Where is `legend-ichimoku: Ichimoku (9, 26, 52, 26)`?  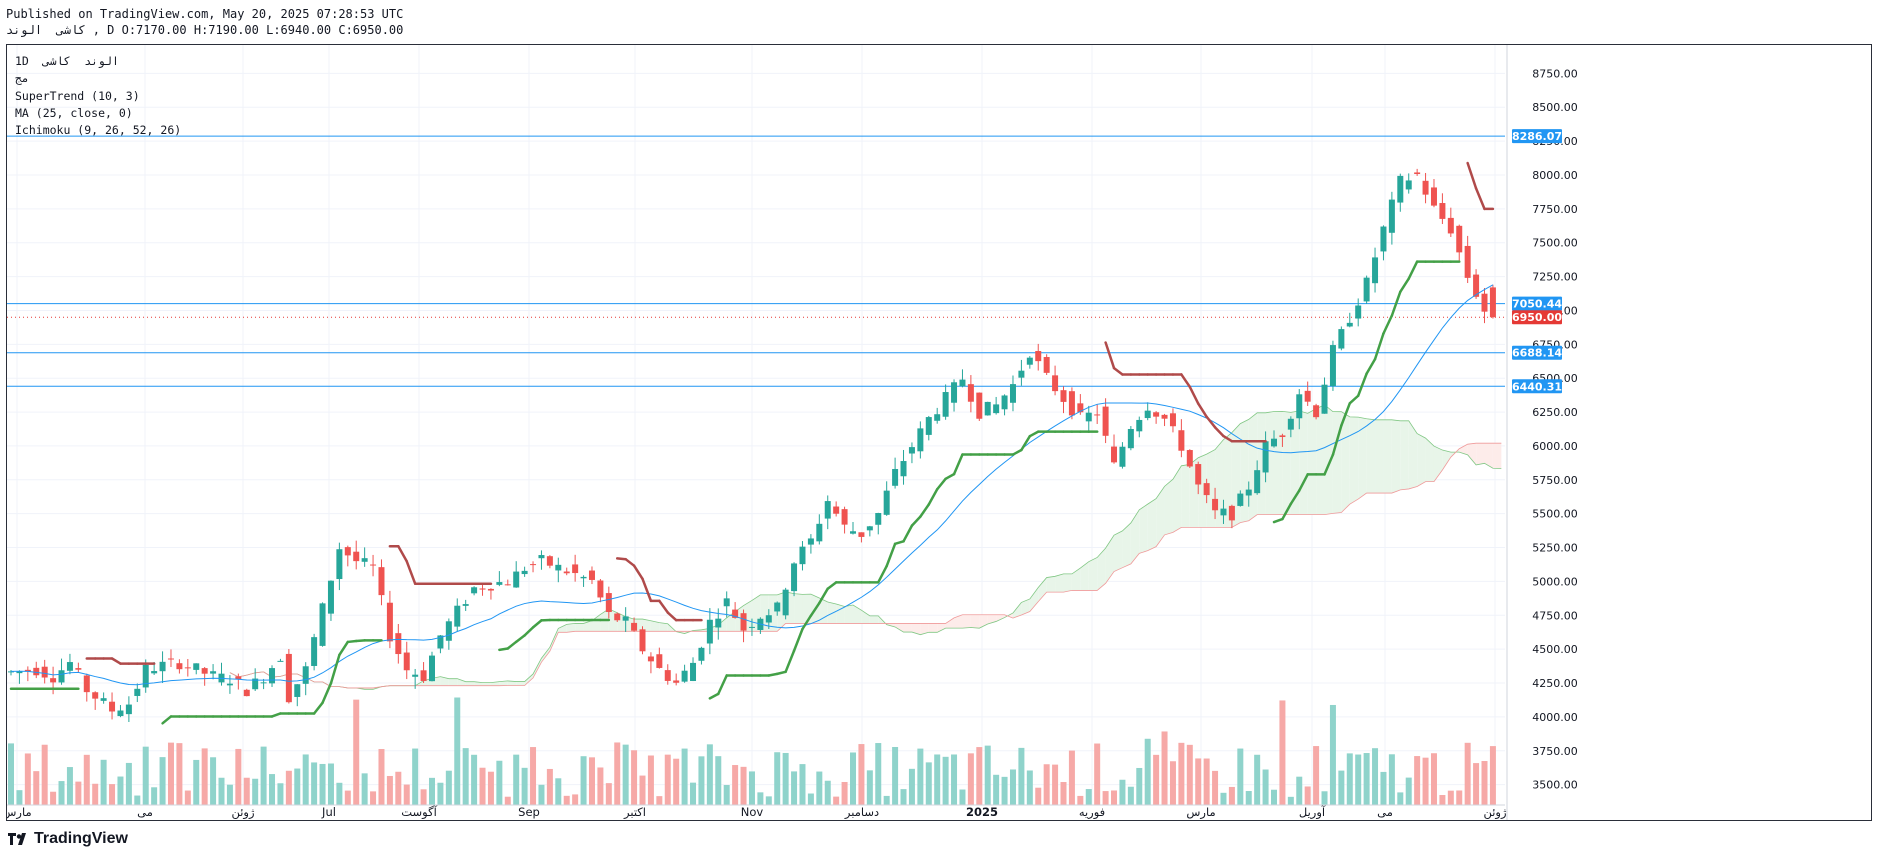
legend-ichimoku: Ichimoku (9, 26, 52, 26) is located at coordinates (98, 130).